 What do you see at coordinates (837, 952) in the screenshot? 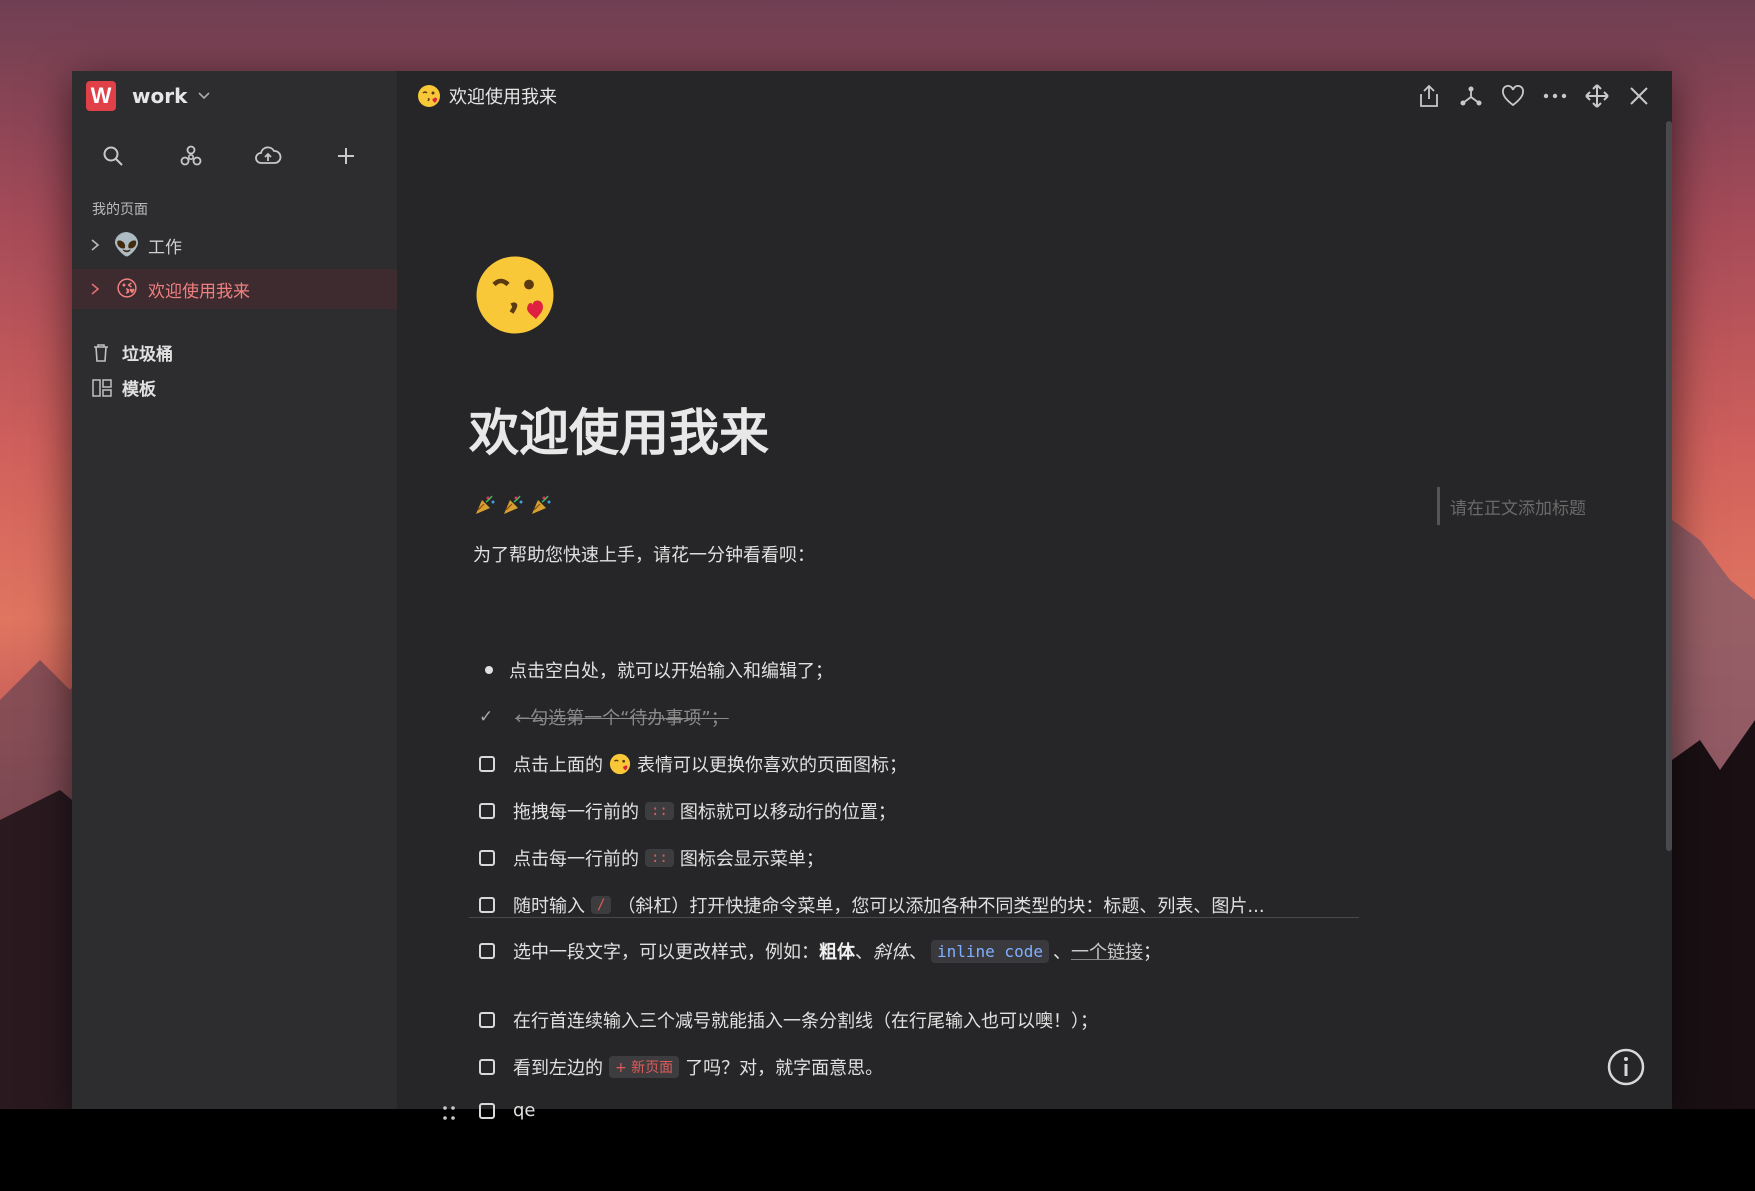
I see `bold-sample: 粗体` at bounding box center [837, 952].